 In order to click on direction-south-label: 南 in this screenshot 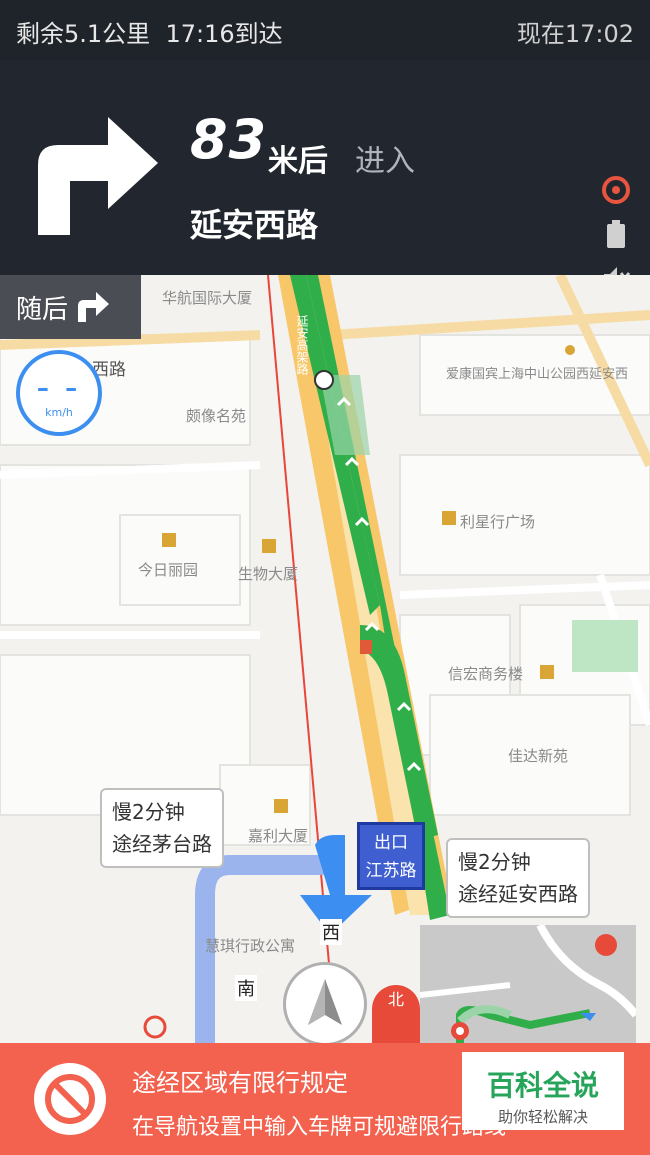, I will do `click(246, 988)`.